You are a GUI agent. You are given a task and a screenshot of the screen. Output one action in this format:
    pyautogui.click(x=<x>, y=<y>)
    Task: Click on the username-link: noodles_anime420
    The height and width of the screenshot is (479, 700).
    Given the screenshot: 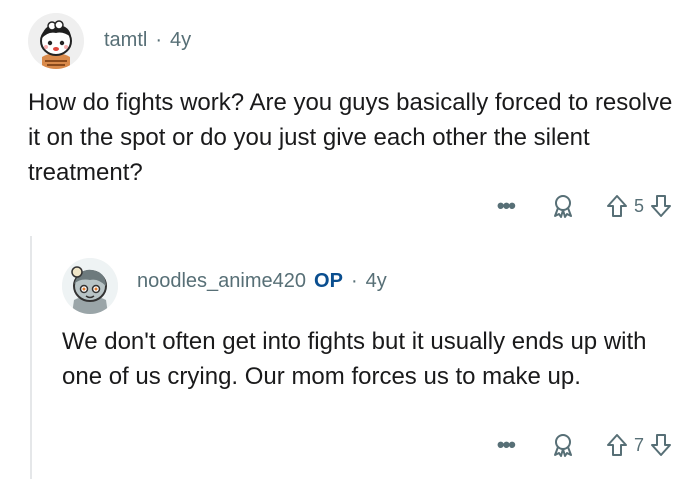 What is the action you would take?
    pyautogui.click(x=221, y=281)
    